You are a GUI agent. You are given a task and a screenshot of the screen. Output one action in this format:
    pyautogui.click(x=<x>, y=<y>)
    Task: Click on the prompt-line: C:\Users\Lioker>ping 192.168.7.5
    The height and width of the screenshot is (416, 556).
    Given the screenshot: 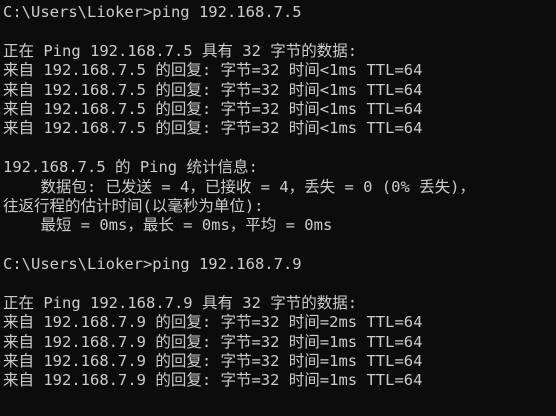 What is the action you would take?
    pyautogui.click(x=152, y=12)
    